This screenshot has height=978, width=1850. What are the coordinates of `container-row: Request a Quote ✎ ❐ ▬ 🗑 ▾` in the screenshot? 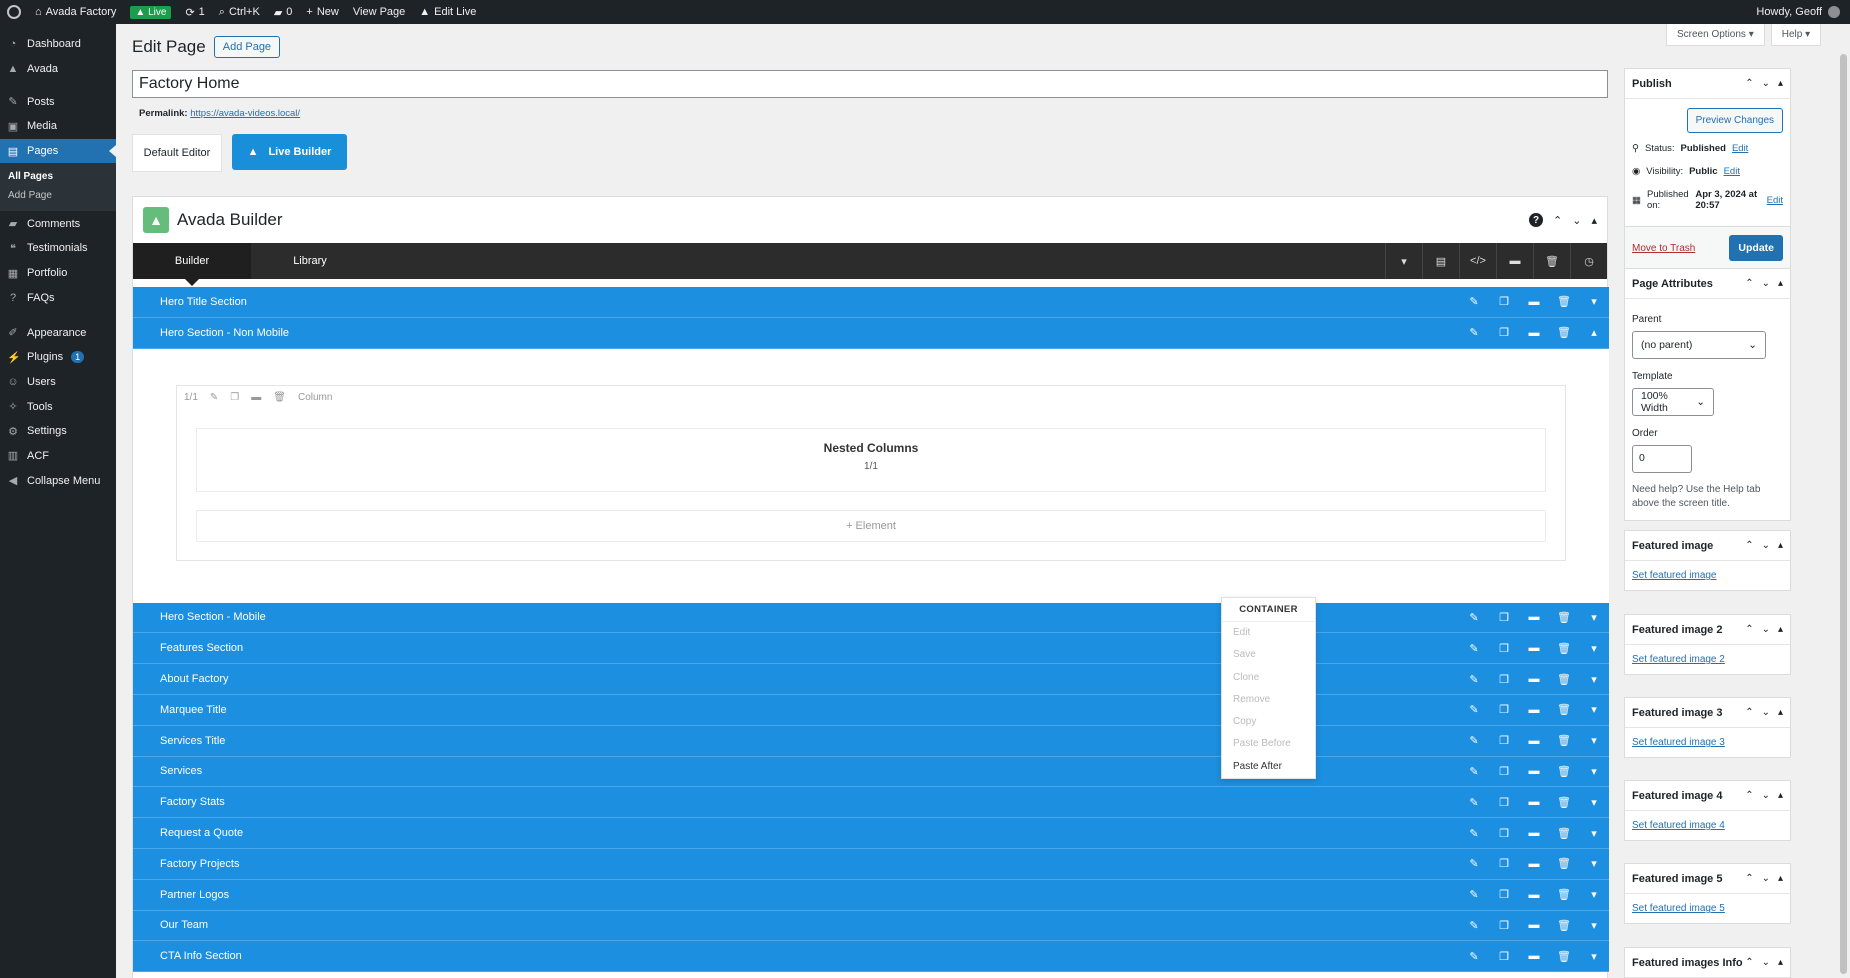 It's located at (871, 833).